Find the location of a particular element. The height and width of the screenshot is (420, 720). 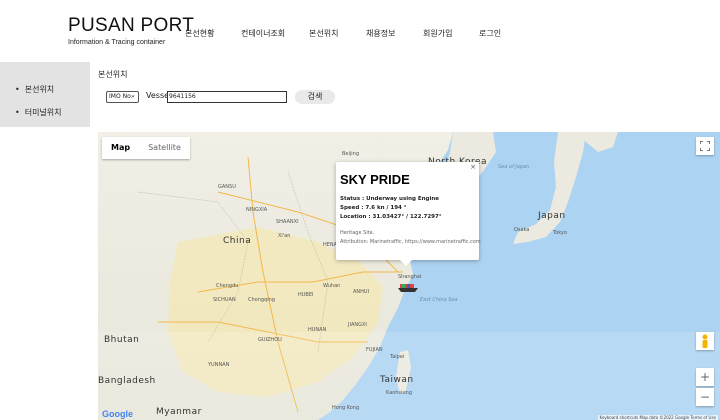

map-type-satellite-button: Satellite is located at coordinates (164, 148).